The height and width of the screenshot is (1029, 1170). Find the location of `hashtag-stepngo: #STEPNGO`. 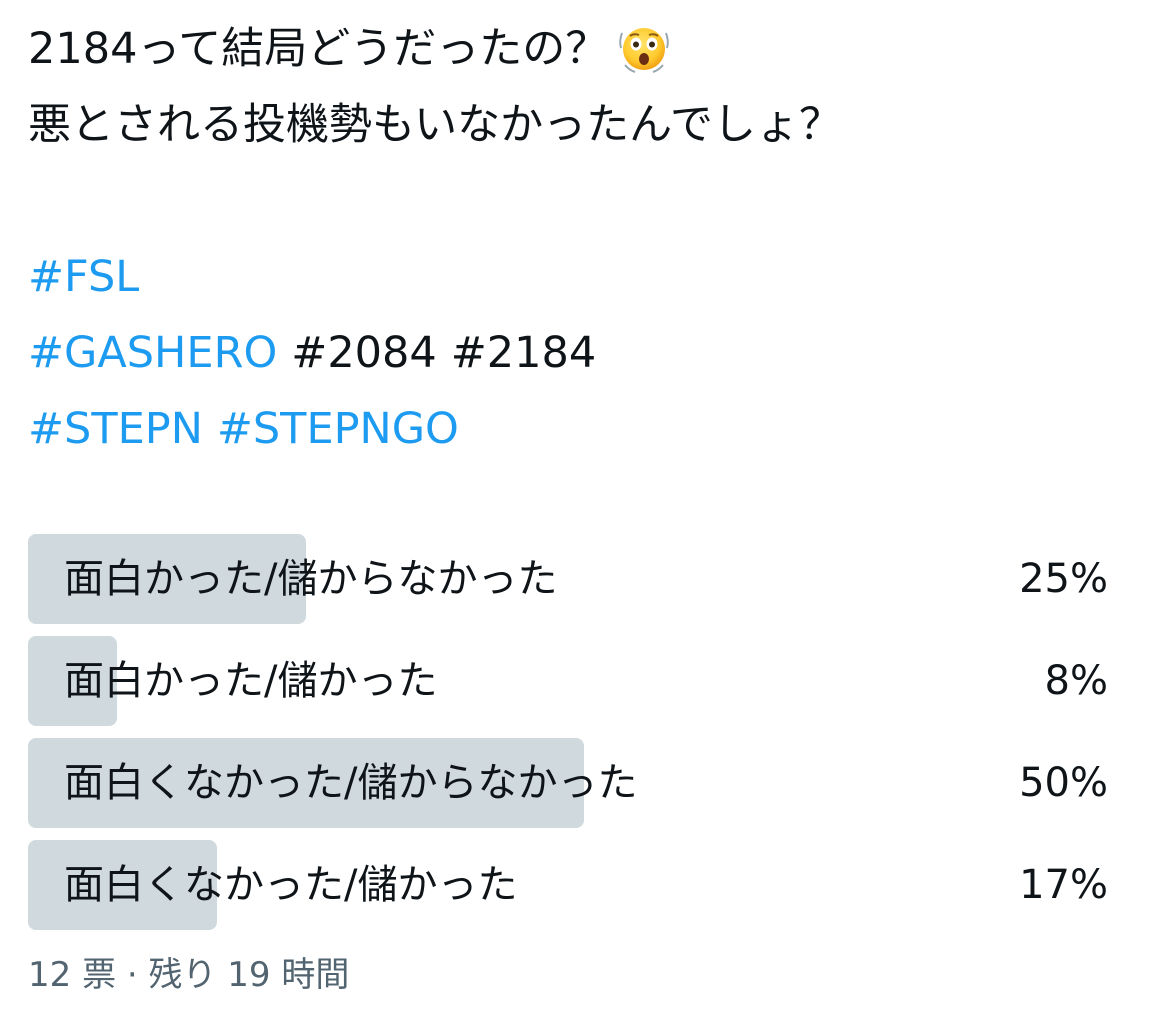

hashtag-stepngo: #STEPNGO is located at coordinates (338, 429).